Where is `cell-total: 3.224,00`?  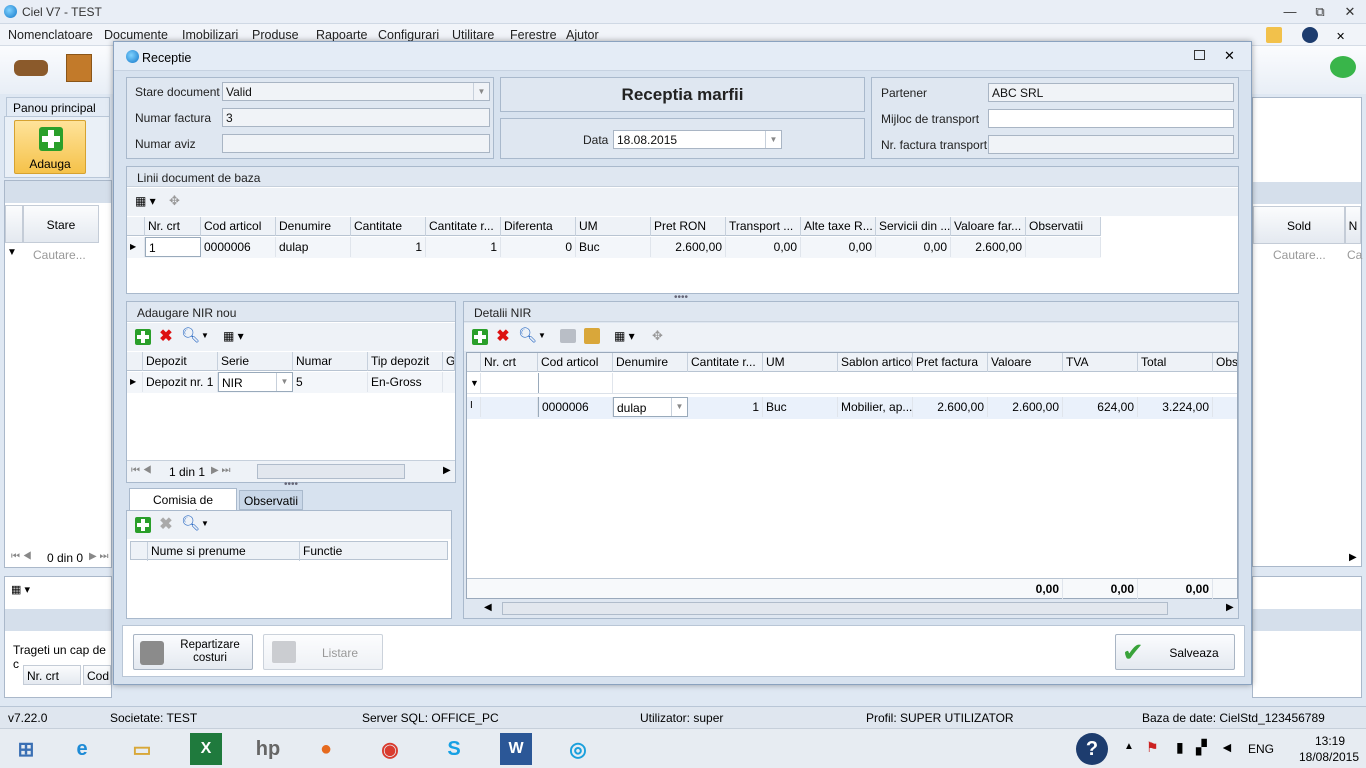
cell-total: 3.224,00 is located at coordinates (1175, 407).